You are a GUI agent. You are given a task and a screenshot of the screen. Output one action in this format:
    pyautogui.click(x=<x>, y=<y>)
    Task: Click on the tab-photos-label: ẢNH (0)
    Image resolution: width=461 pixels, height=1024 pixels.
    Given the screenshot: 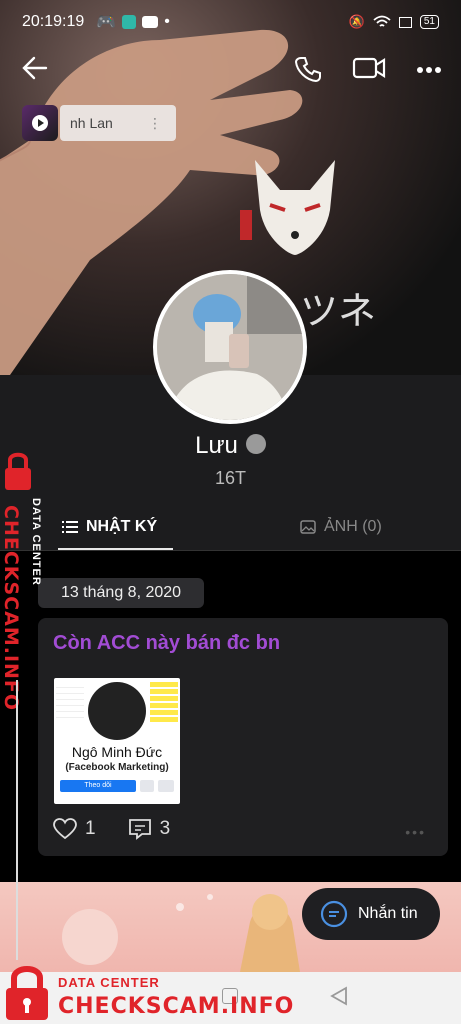 What is the action you would take?
    pyautogui.click(x=353, y=526)
    